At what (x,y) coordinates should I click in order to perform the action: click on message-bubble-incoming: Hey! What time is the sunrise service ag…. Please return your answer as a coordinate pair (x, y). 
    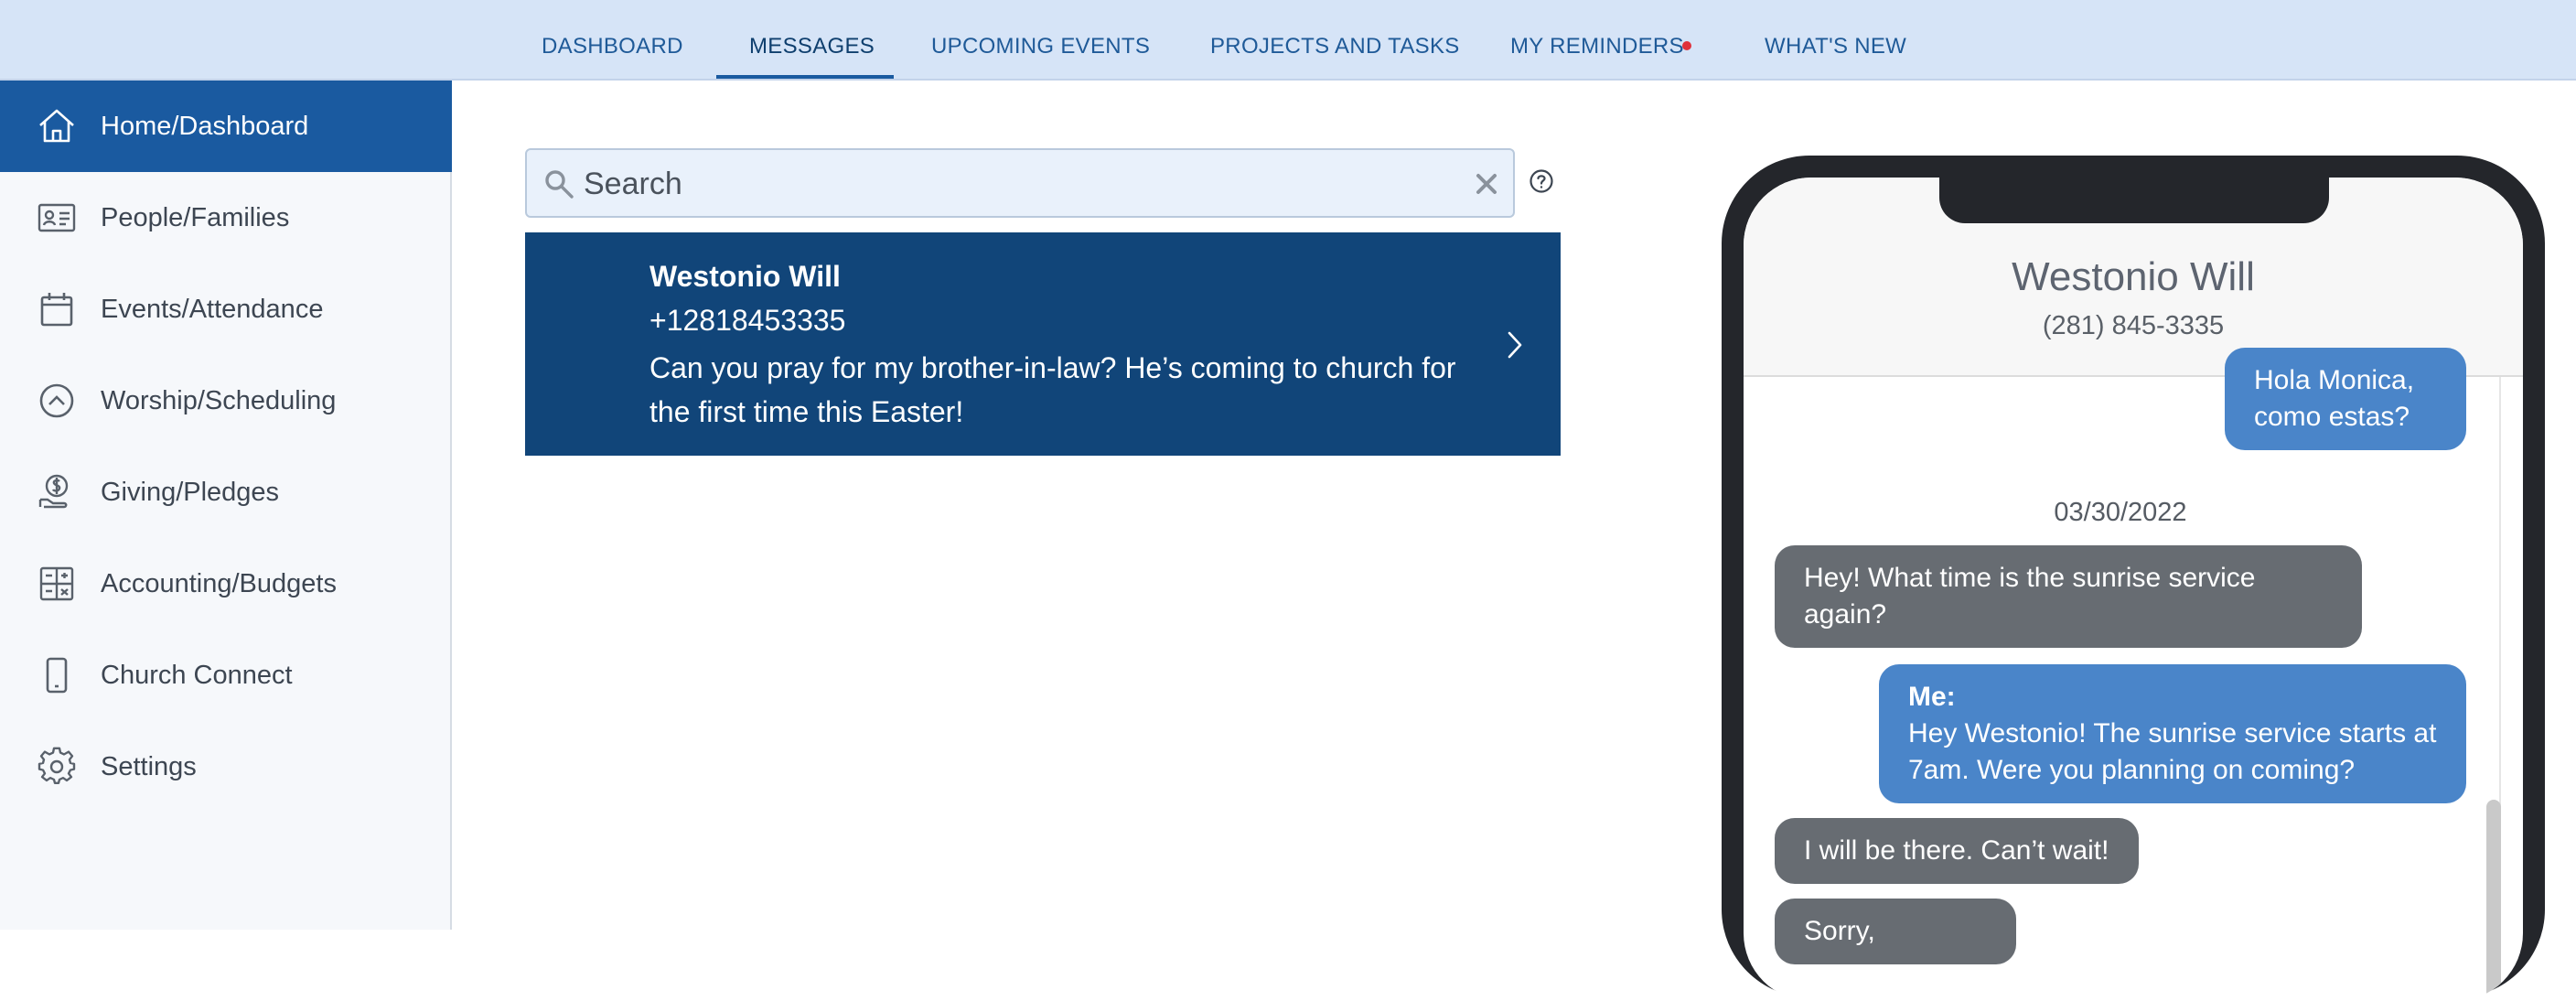
    Looking at the image, I should click on (2068, 597).